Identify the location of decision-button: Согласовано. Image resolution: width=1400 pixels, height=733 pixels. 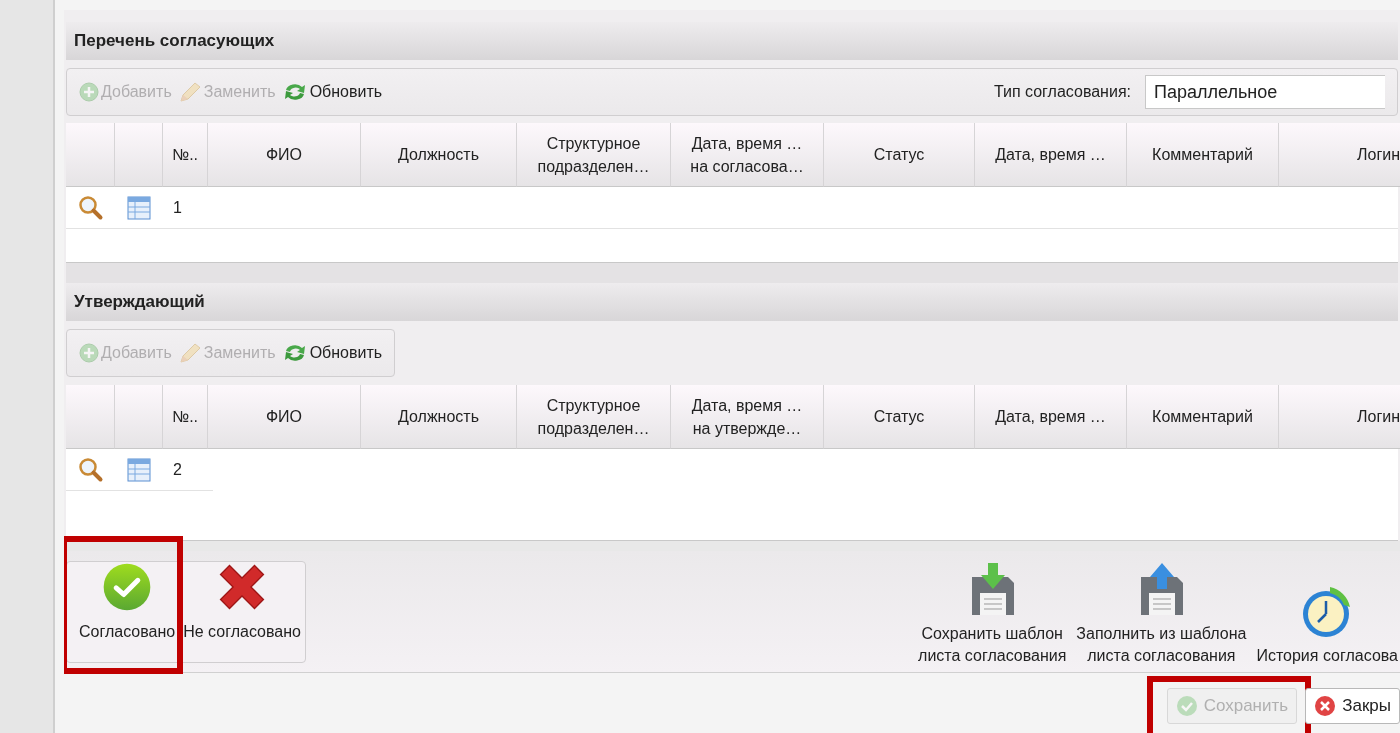
(127, 612).